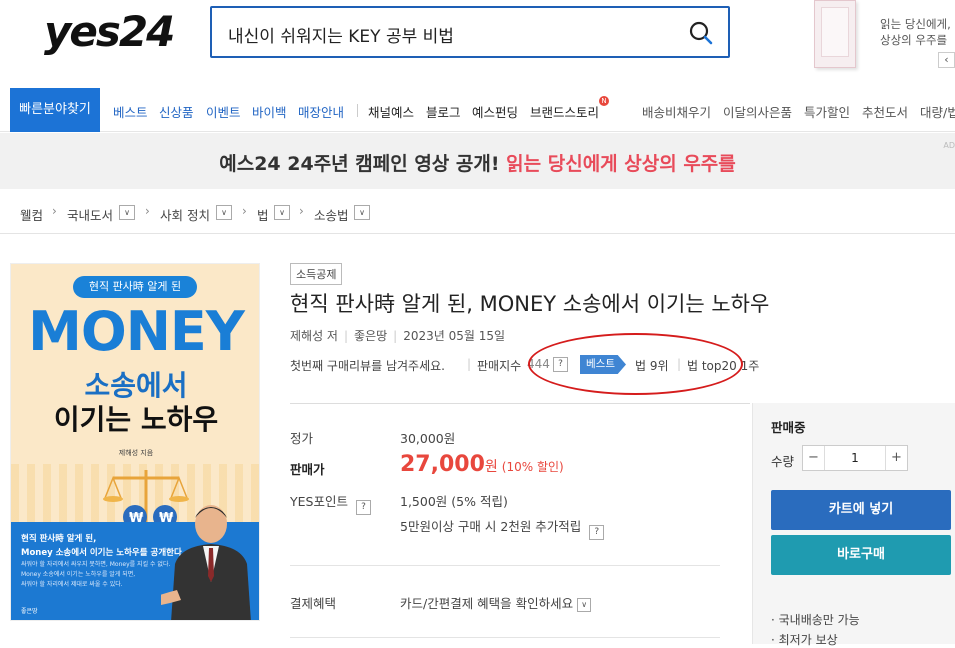 The height and width of the screenshot is (648, 955). What do you see at coordinates (861, 510) in the screenshot?
I see `add-to-cart-button: 카트에 넣기` at bounding box center [861, 510].